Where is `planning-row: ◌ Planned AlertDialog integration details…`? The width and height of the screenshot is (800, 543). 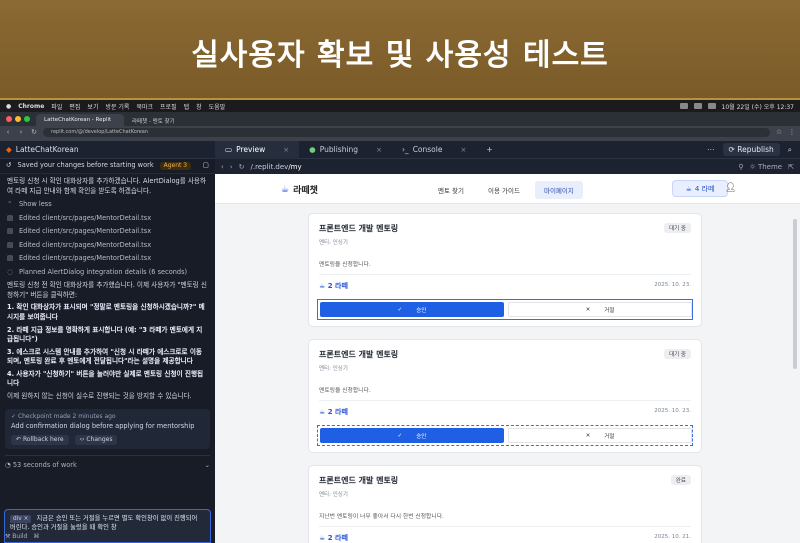 planning-row: ◌ Planned AlertDialog integration details… is located at coordinates (107, 273).